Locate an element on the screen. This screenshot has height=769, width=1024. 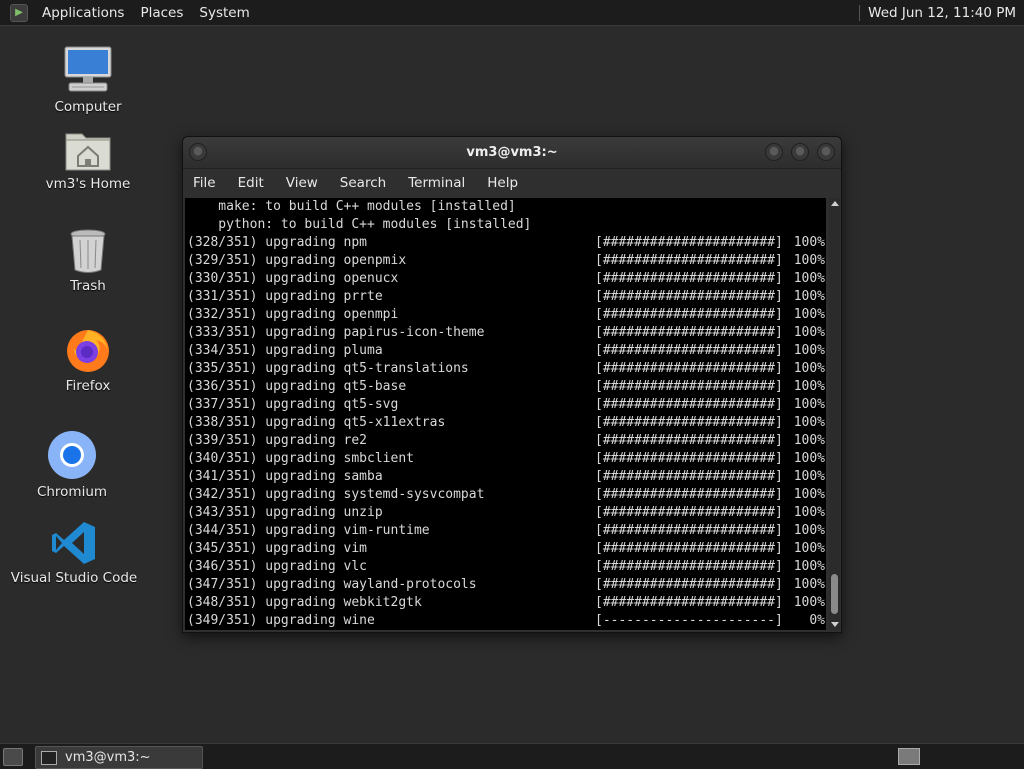
package-label: (341/351) upgrading samba is located at coordinates (285, 476).